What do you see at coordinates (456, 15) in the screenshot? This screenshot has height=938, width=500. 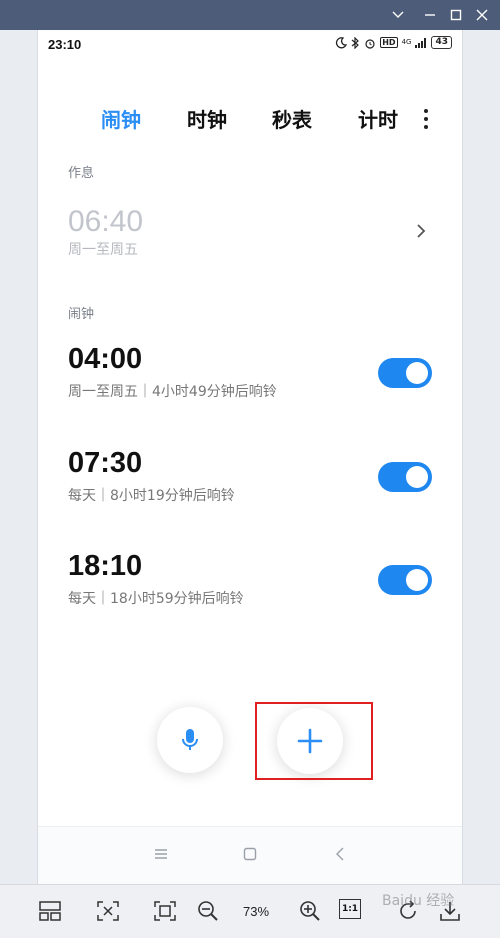 I see `maximize-icon` at bounding box center [456, 15].